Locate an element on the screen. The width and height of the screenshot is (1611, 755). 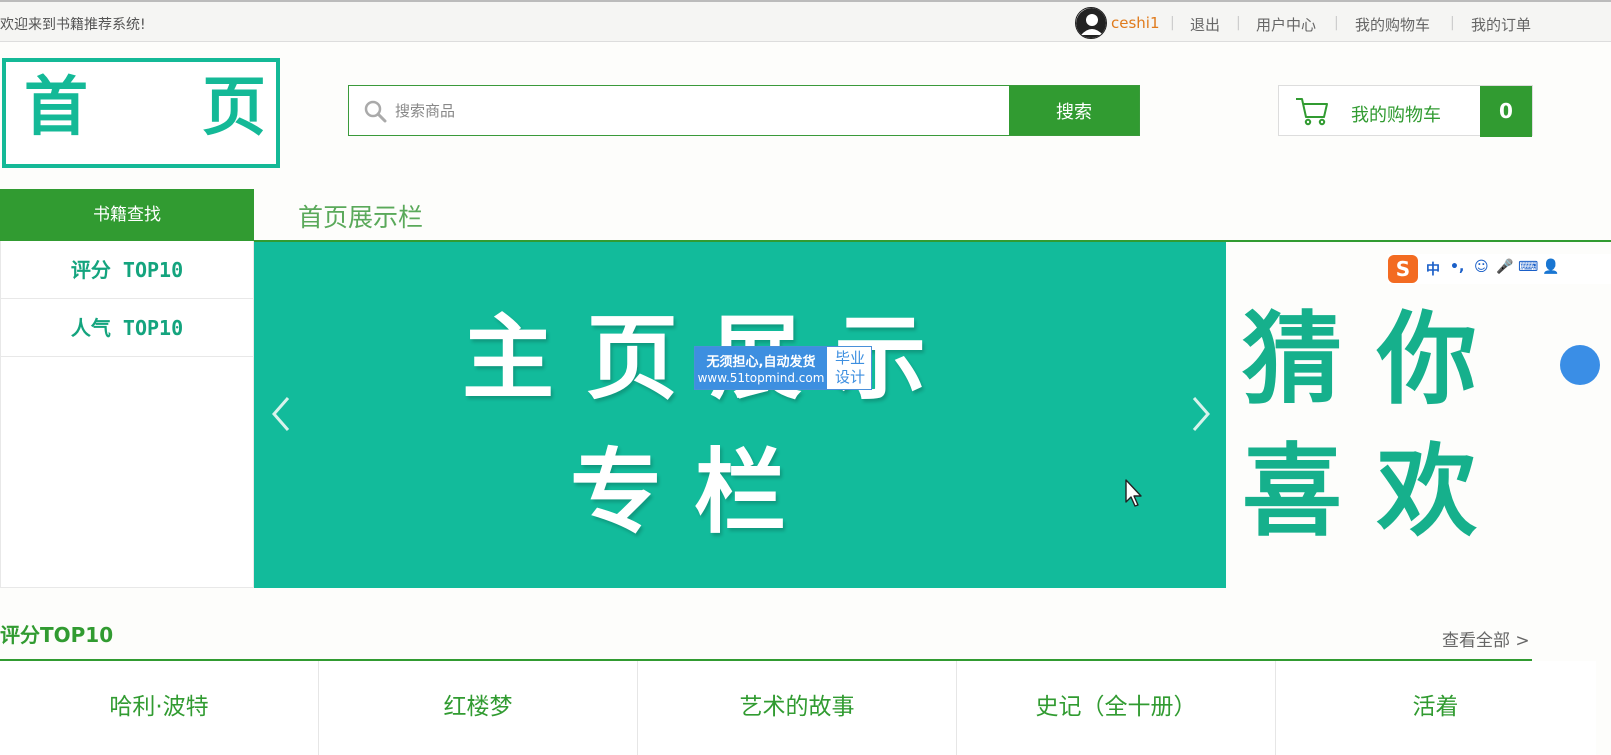
search-input is located at coordinates (701, 110).